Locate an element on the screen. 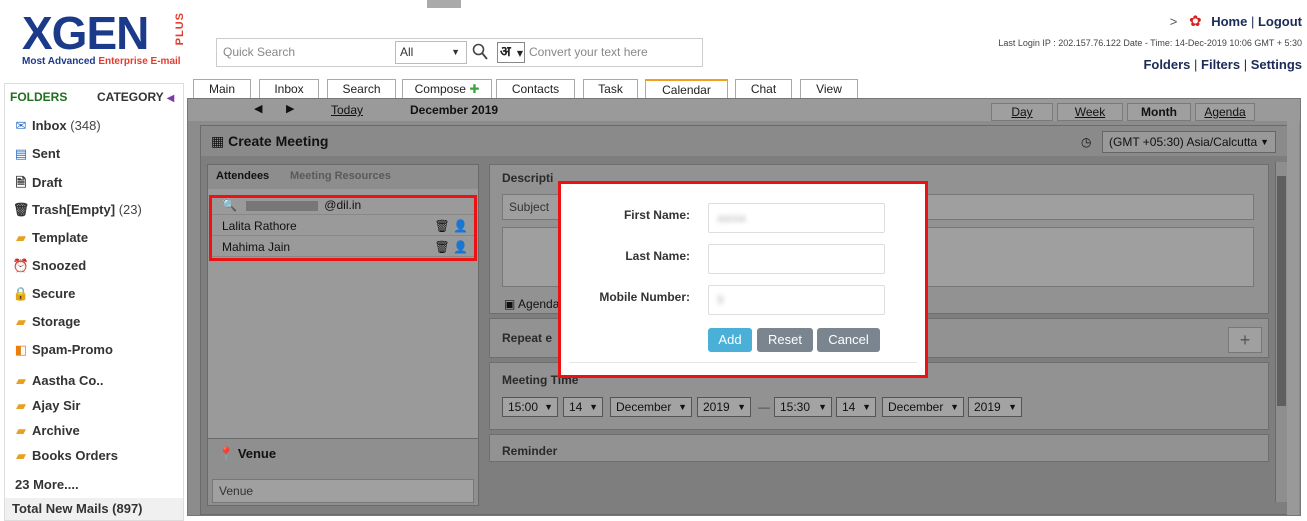 This screenshot has height=521, width=1307. view-day-button: Day is located at coordinates (1022, 112).